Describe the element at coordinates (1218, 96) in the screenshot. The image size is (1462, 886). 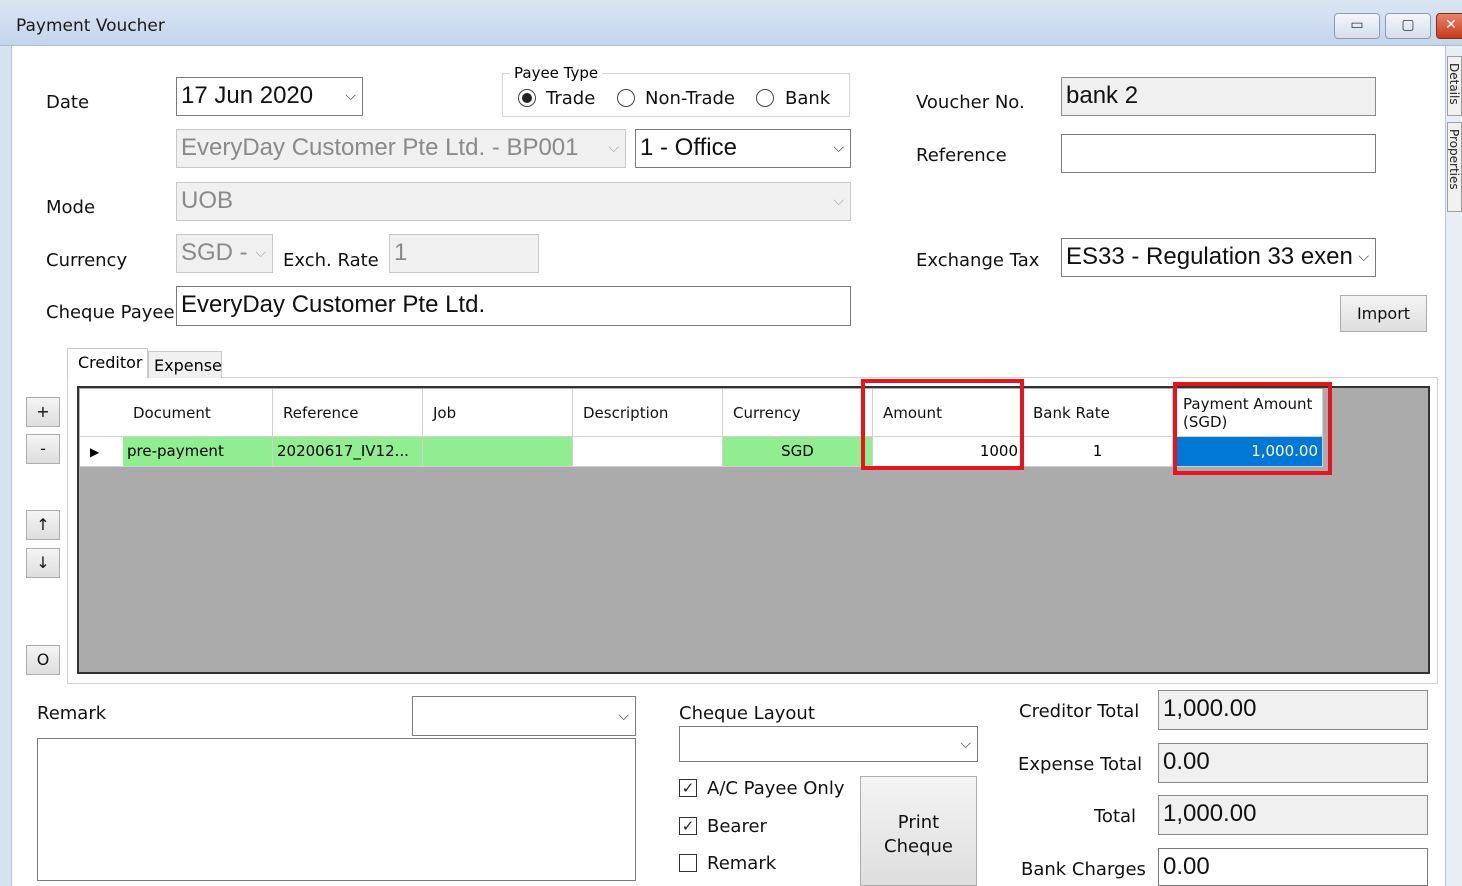
I see `voucher-no-input: bank 2` at that location.